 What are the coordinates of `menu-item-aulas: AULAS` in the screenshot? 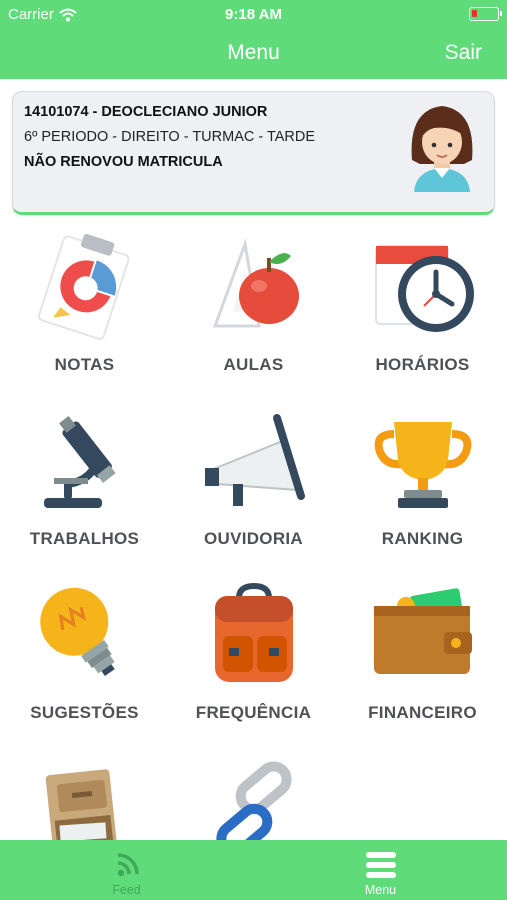 It's located at (253, 307).